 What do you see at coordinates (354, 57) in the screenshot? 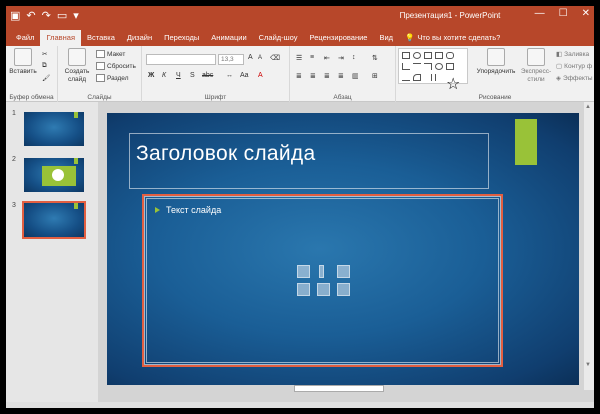
I see `line-spacing-icon: ↕` at bounding box center [354, 57].